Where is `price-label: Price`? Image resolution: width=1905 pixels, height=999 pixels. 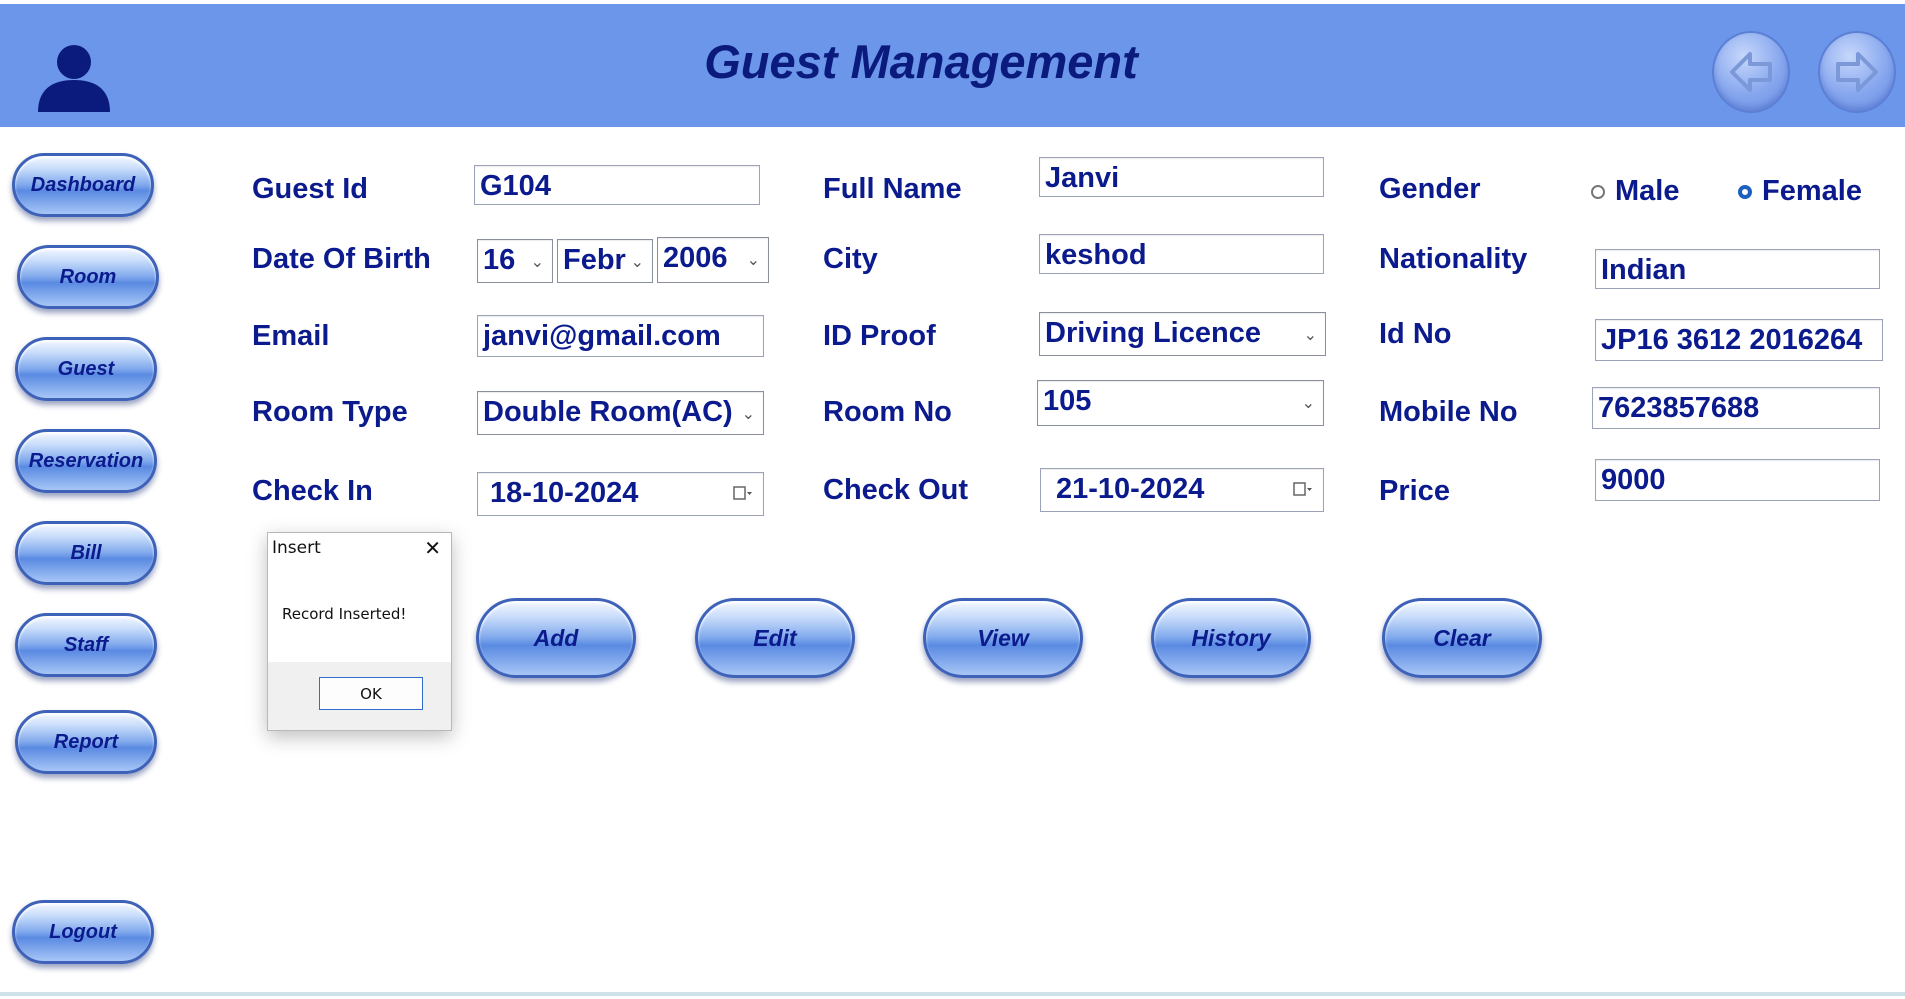
price-label: Price is located at coordinates (1414, 491).